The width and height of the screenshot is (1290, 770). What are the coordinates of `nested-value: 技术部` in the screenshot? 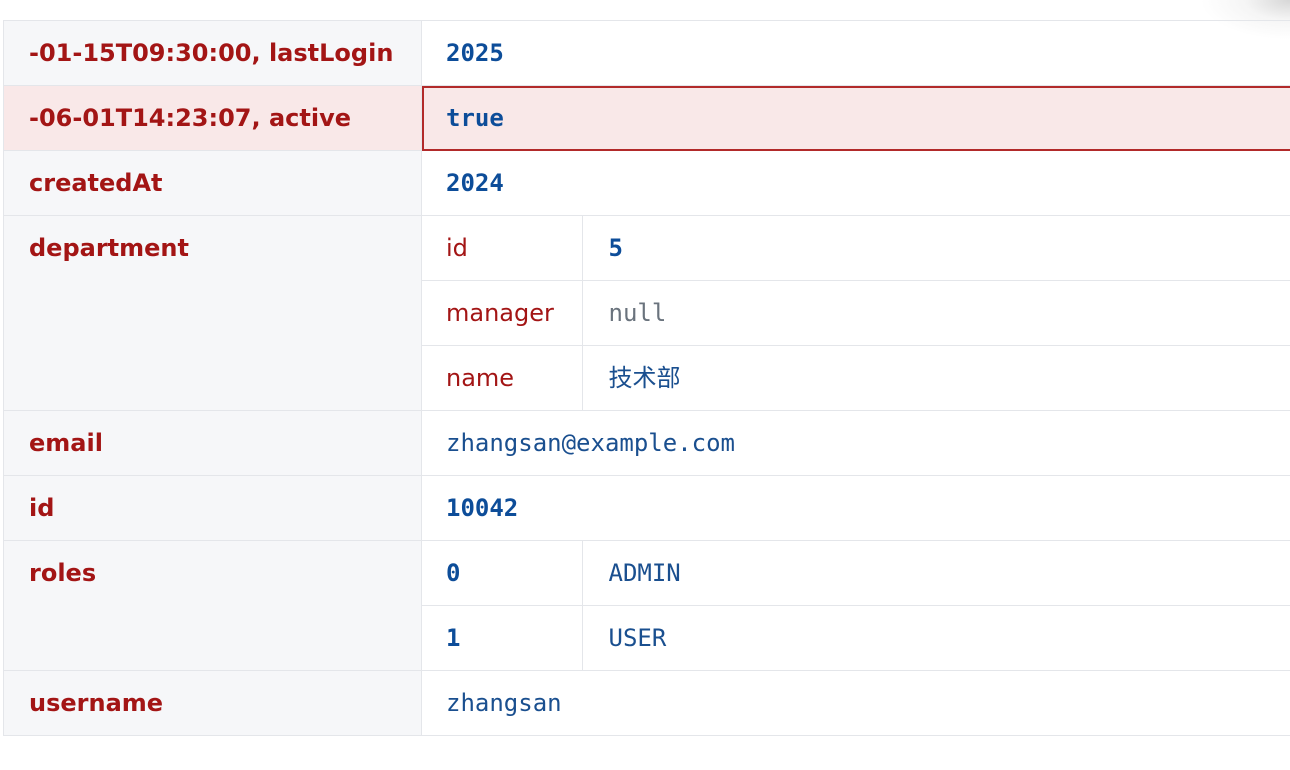 It's located at (936, 378).